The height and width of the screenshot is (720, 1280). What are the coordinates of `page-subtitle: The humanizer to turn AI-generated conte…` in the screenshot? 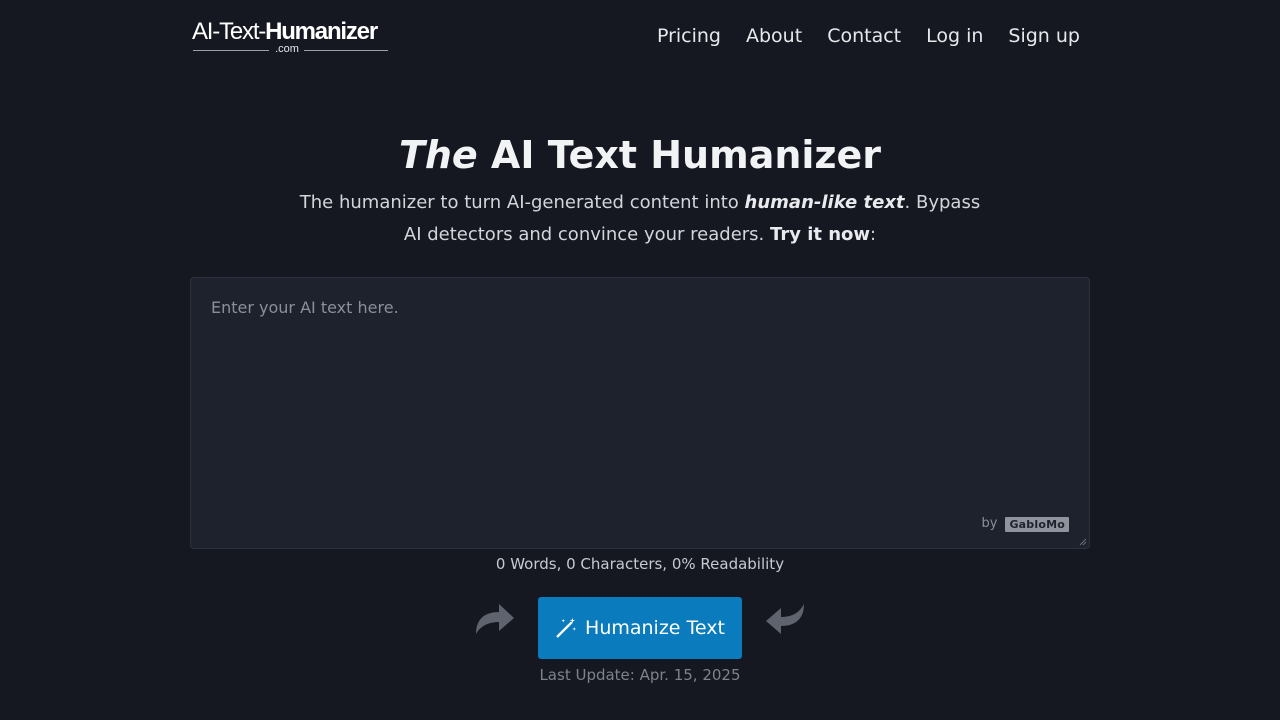 It's located at (640, 219).